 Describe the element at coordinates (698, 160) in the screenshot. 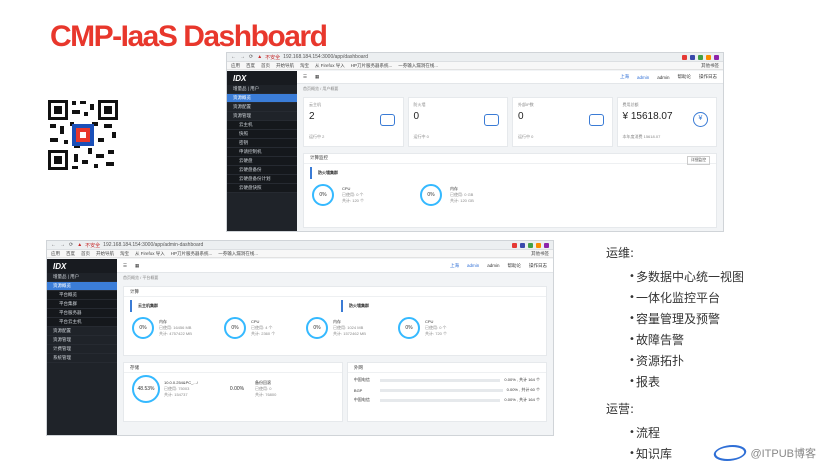

I see `detail-monitor-button: 详细监控` at that location.